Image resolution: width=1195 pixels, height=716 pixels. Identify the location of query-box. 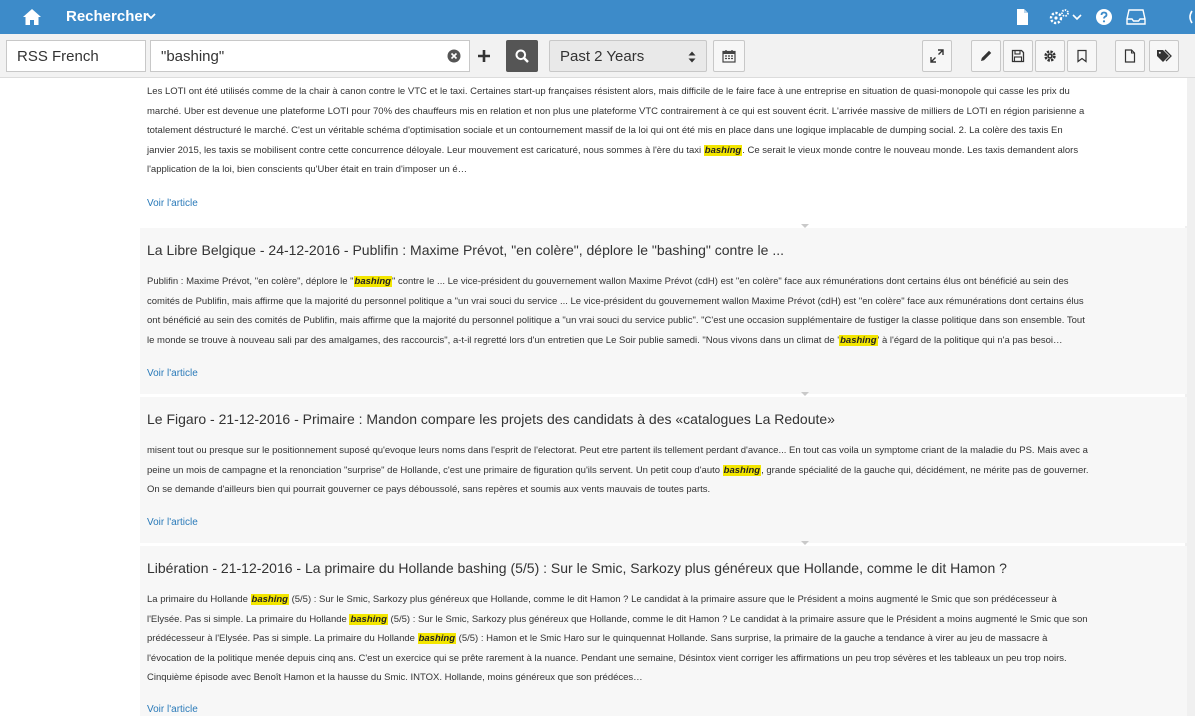
(310, 56).